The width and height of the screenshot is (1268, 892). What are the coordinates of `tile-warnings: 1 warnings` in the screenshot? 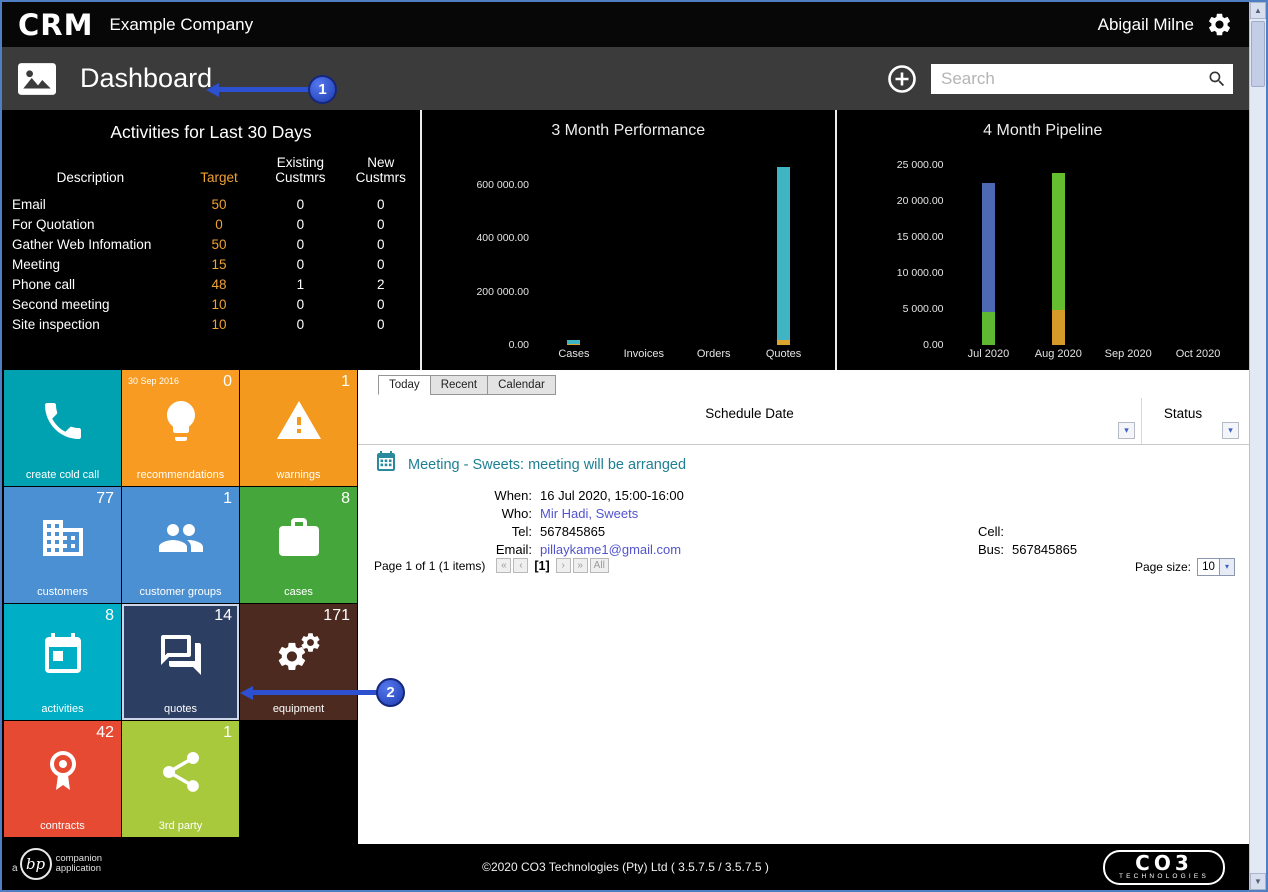 It's located at (298, 428).